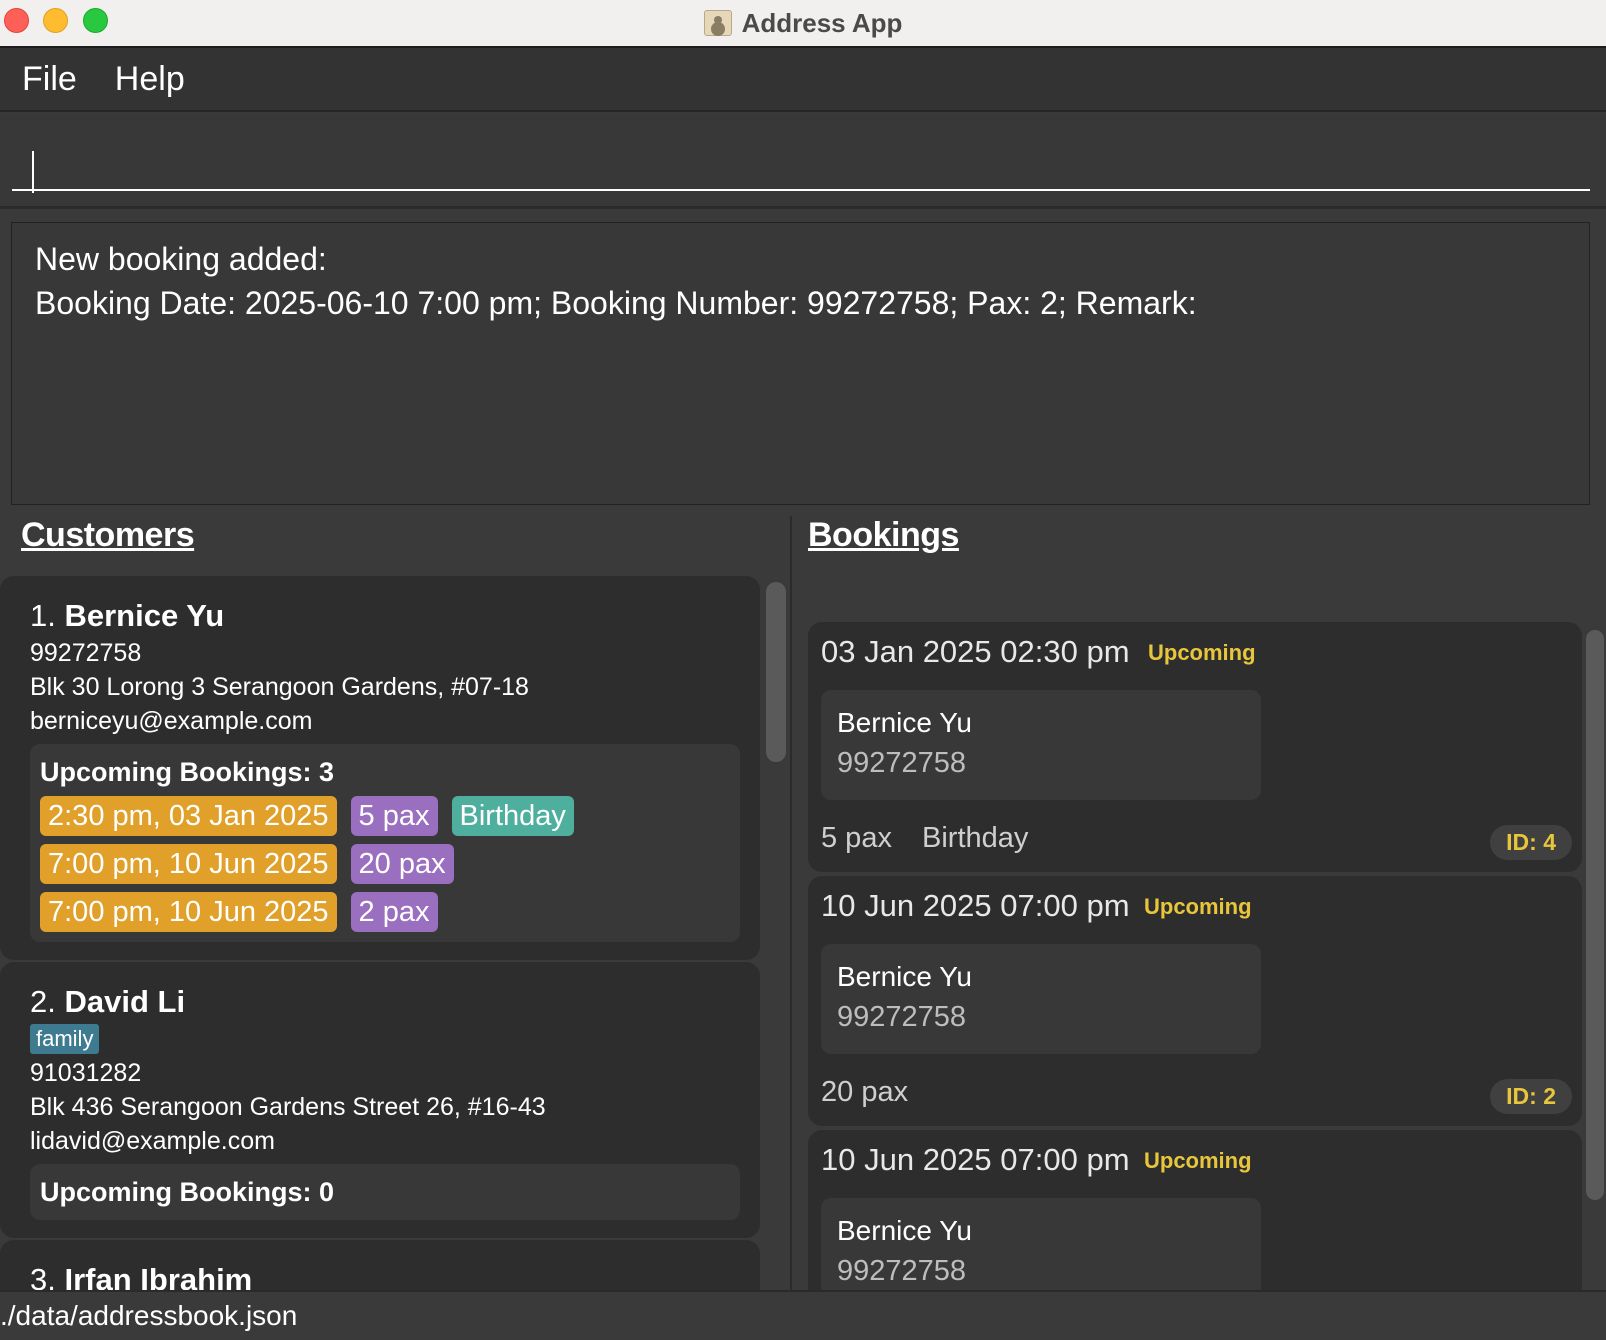 The height and width of the screenshot is (1340, 1606). What do you see at coordinates (883, 535) in the screenshot?
I see `bookings-heading: Bookings` at bounding box center [883, 535].